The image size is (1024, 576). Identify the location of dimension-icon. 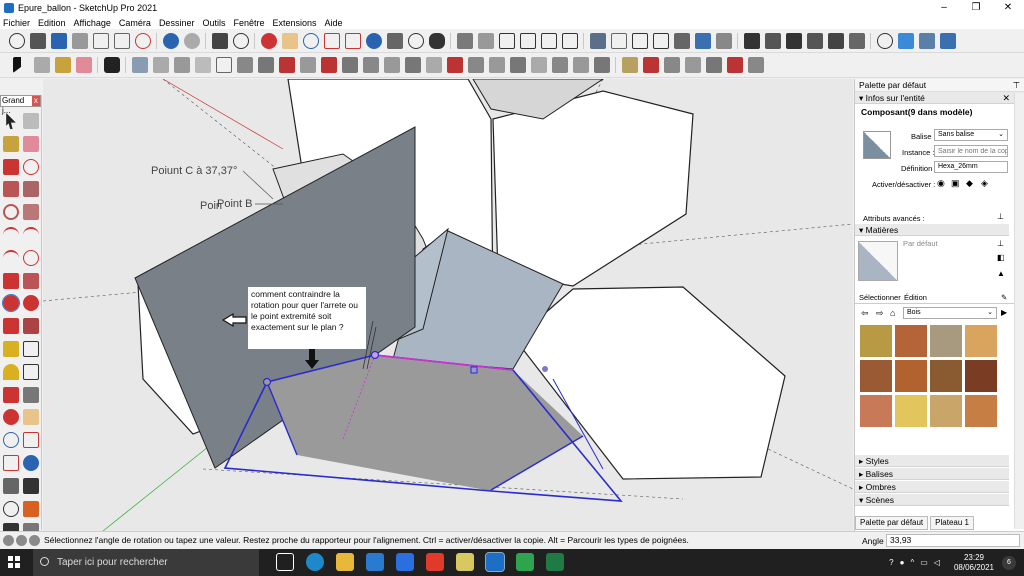
(31, 348).